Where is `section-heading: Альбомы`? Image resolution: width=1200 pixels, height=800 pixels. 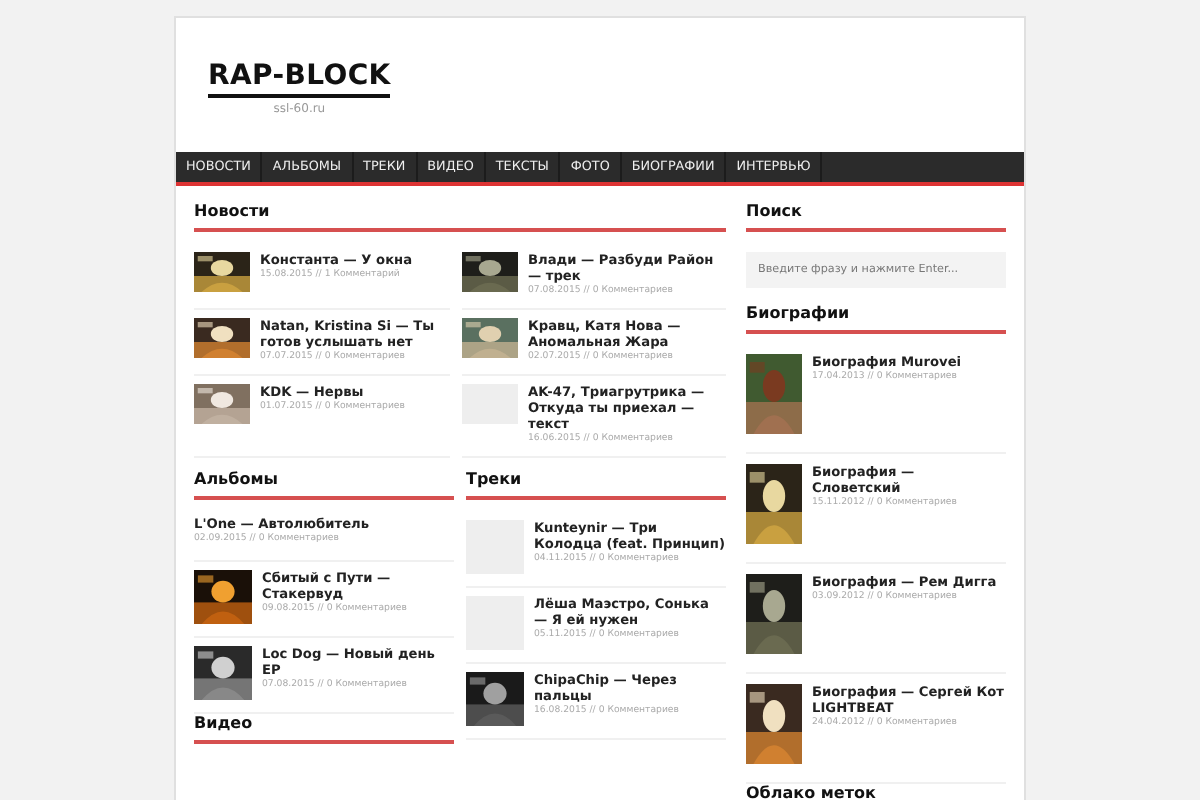
section-heading: Альбомы is located at coordinates (324, 485).